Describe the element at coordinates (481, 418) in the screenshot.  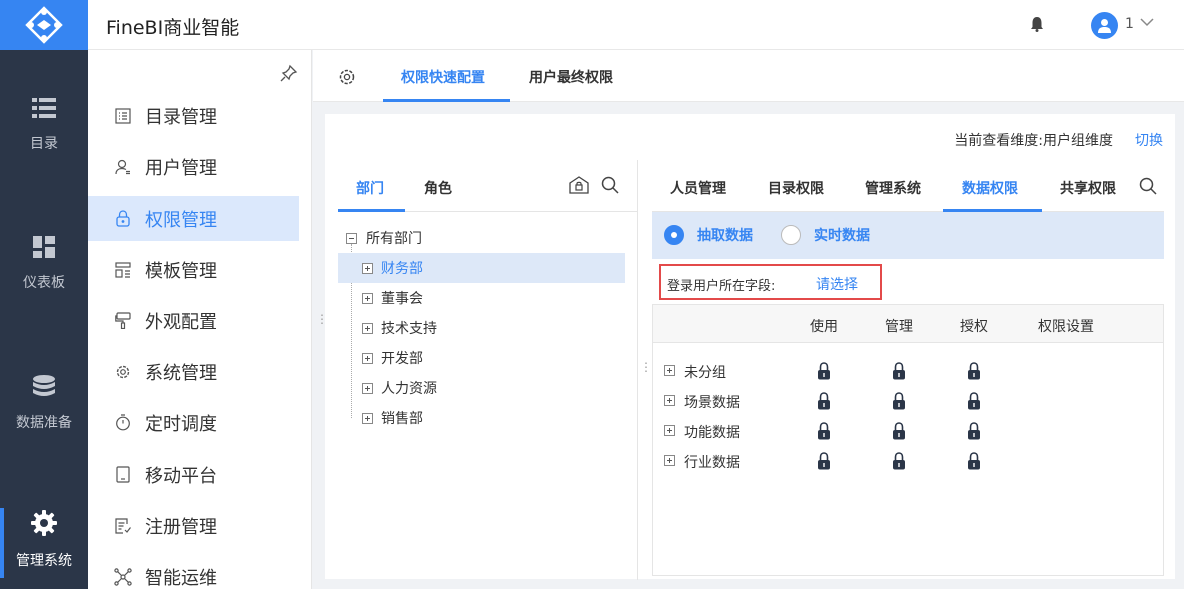
I see `tree-node: 销售部` at that location.